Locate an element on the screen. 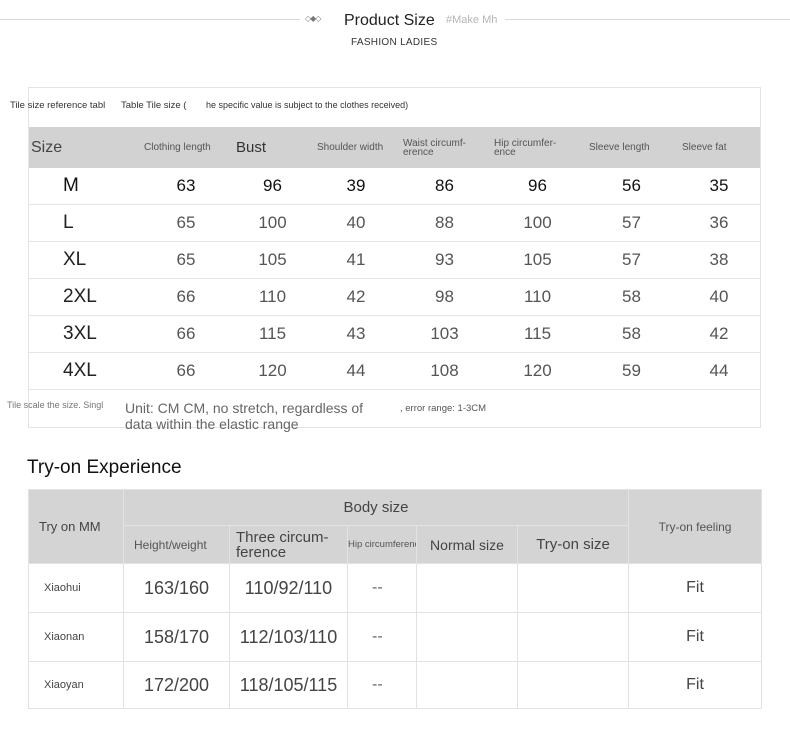  size-cell: 2XL is located at coordinates (84, 297).